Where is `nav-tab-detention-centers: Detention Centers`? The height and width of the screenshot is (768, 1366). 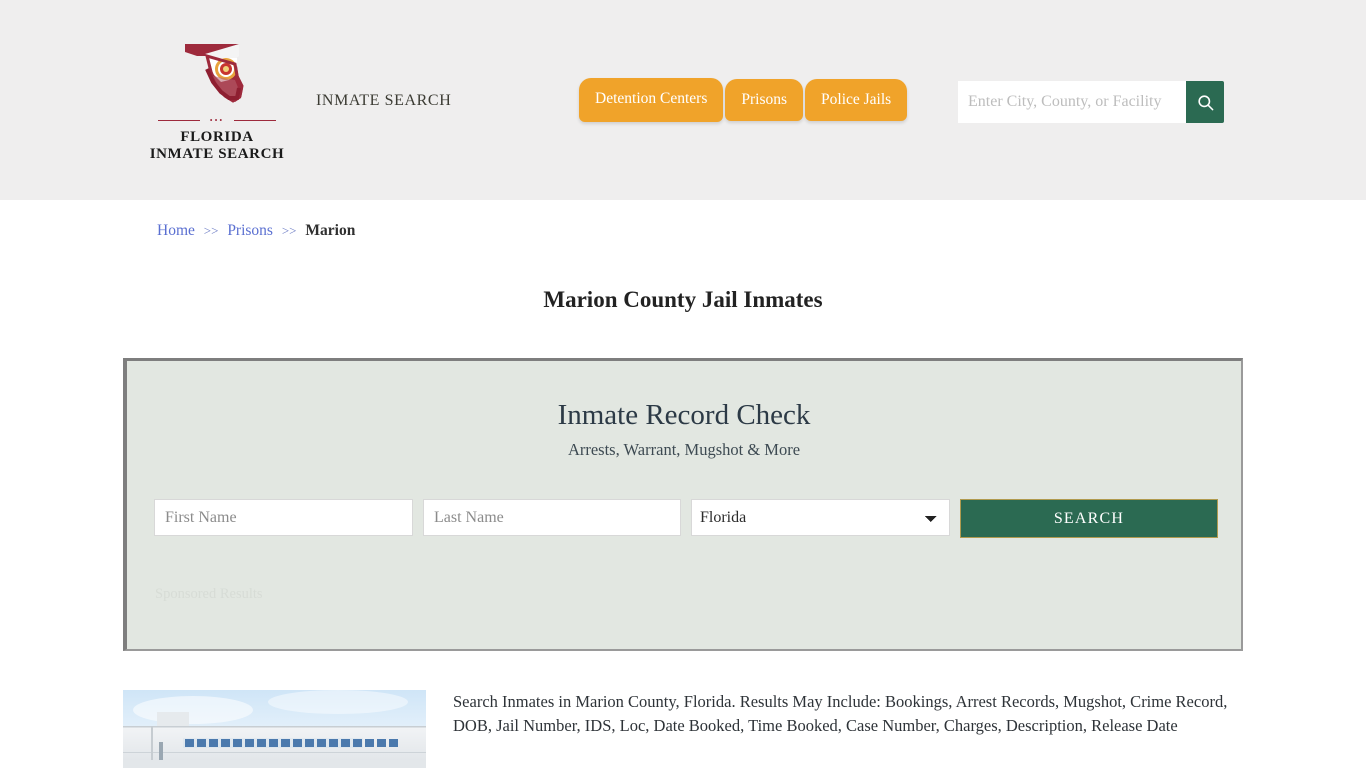 nav-tab-detention-centers: Detention Centers is located at coordinates (651, 100).